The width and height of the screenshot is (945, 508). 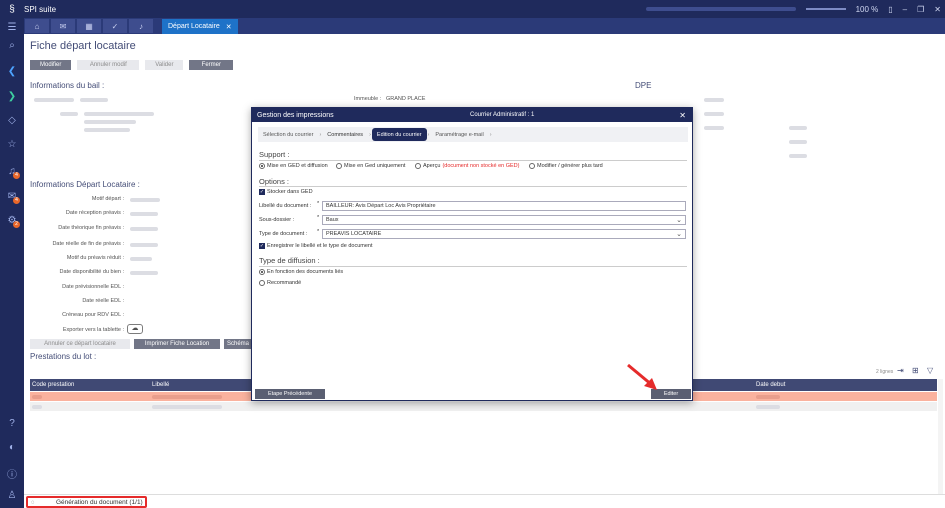 I want to click on mail-tab-icon: ✉, so click(x=63, y=26).